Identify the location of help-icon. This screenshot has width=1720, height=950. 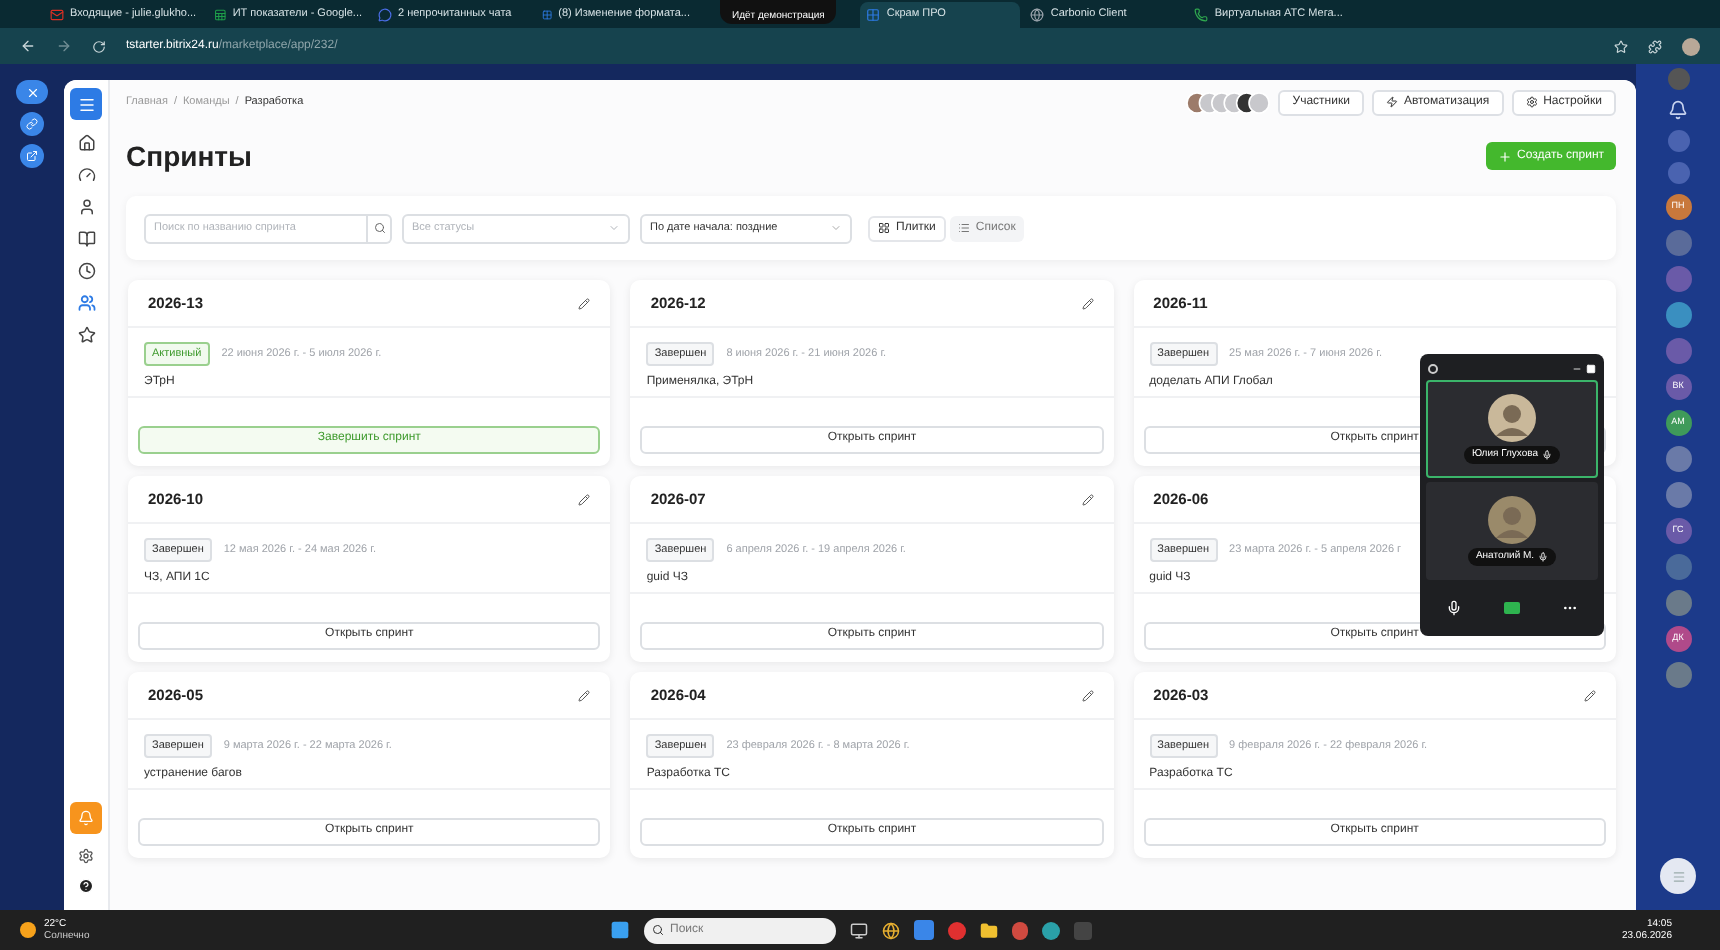
(86, 886).